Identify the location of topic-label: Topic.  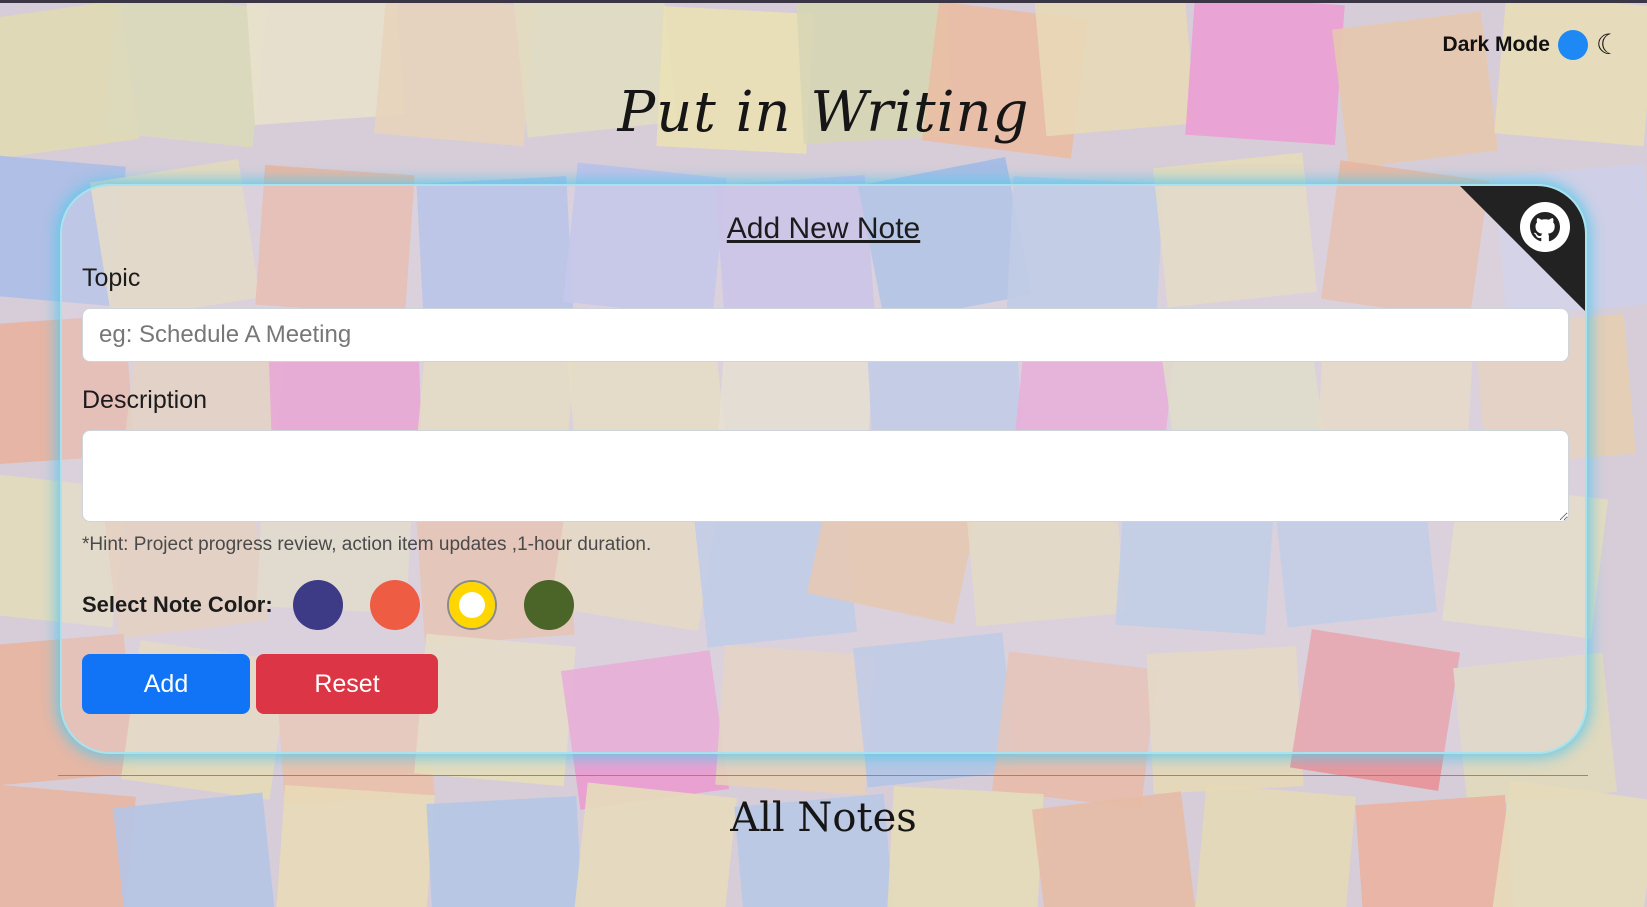
(111, 278).